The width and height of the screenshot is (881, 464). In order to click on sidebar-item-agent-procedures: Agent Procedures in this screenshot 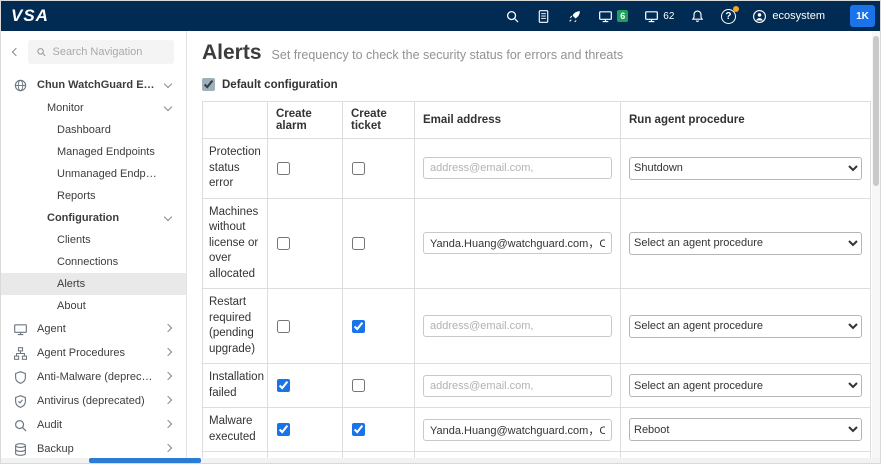, I will do `click(93, 353)`.